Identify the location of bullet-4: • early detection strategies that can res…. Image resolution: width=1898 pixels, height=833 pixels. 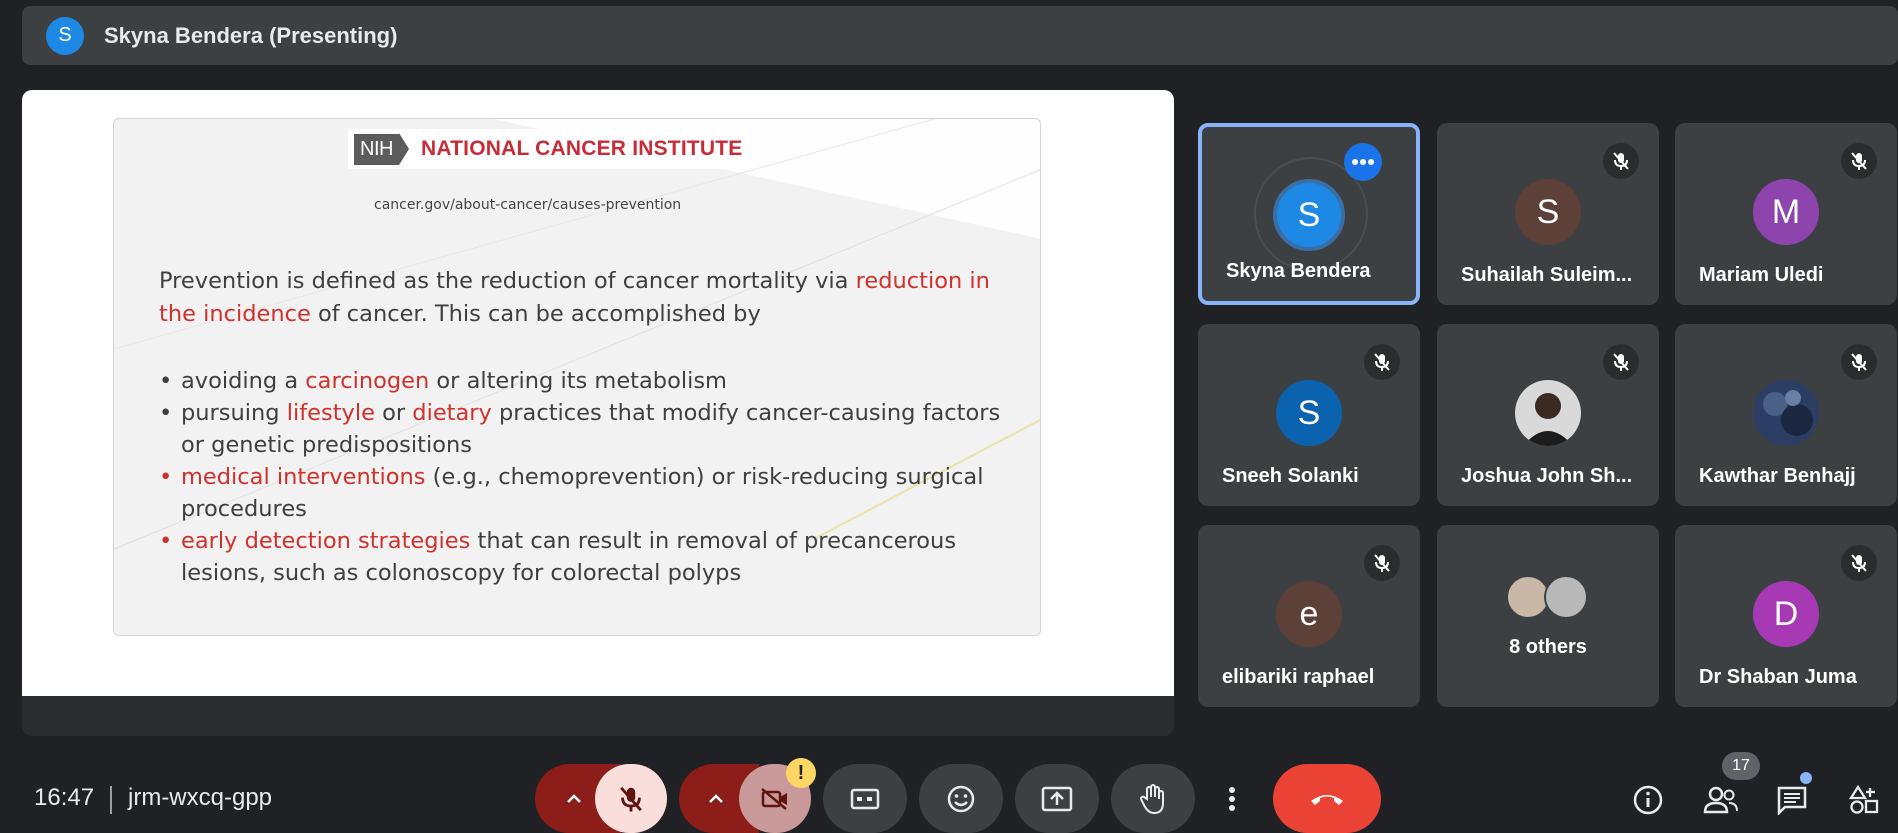
(589, 557).